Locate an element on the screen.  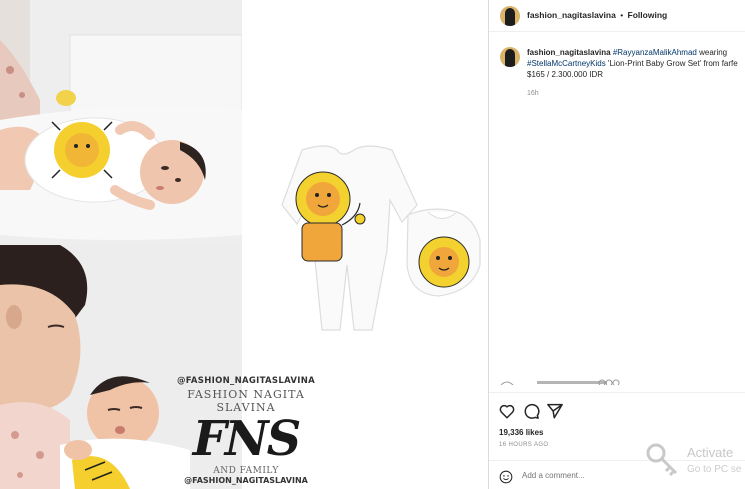
comment-icon is located at coordinates (531, 411).